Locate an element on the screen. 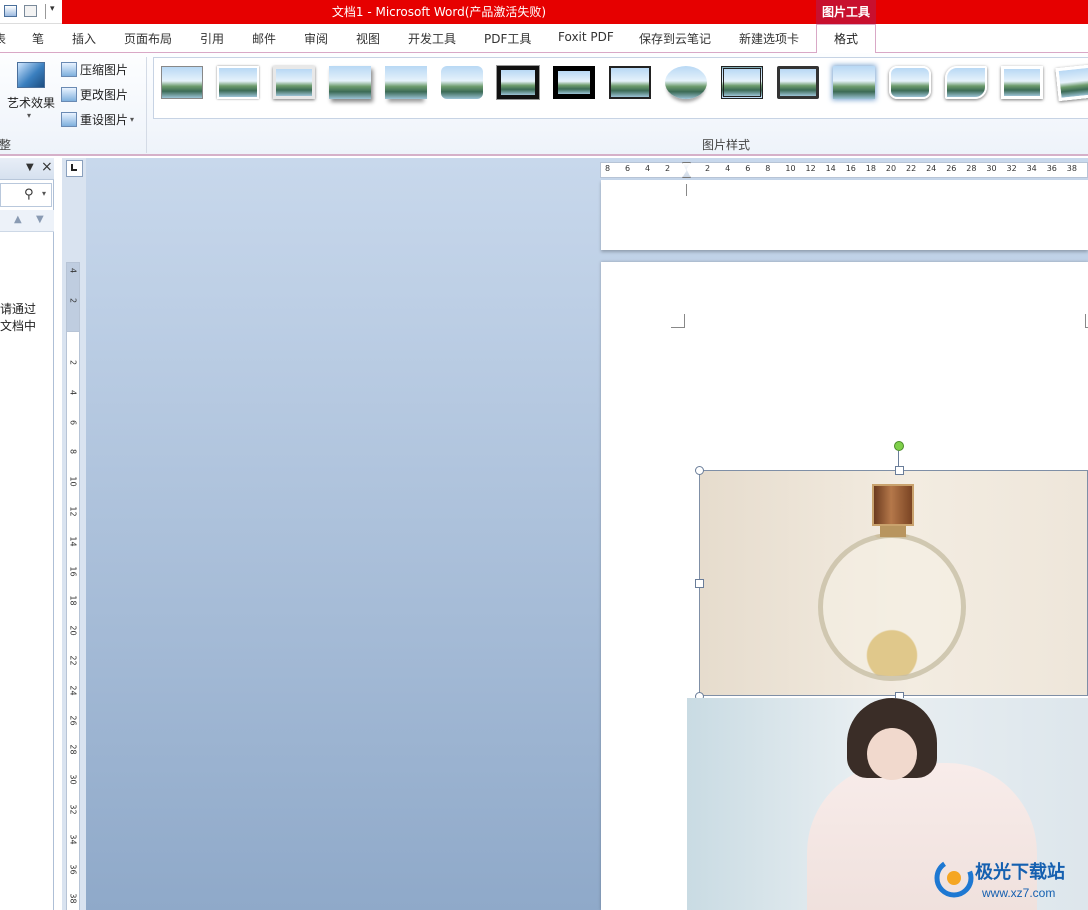  tab-mailings: 邮件 is located at coordinates (264, 38).